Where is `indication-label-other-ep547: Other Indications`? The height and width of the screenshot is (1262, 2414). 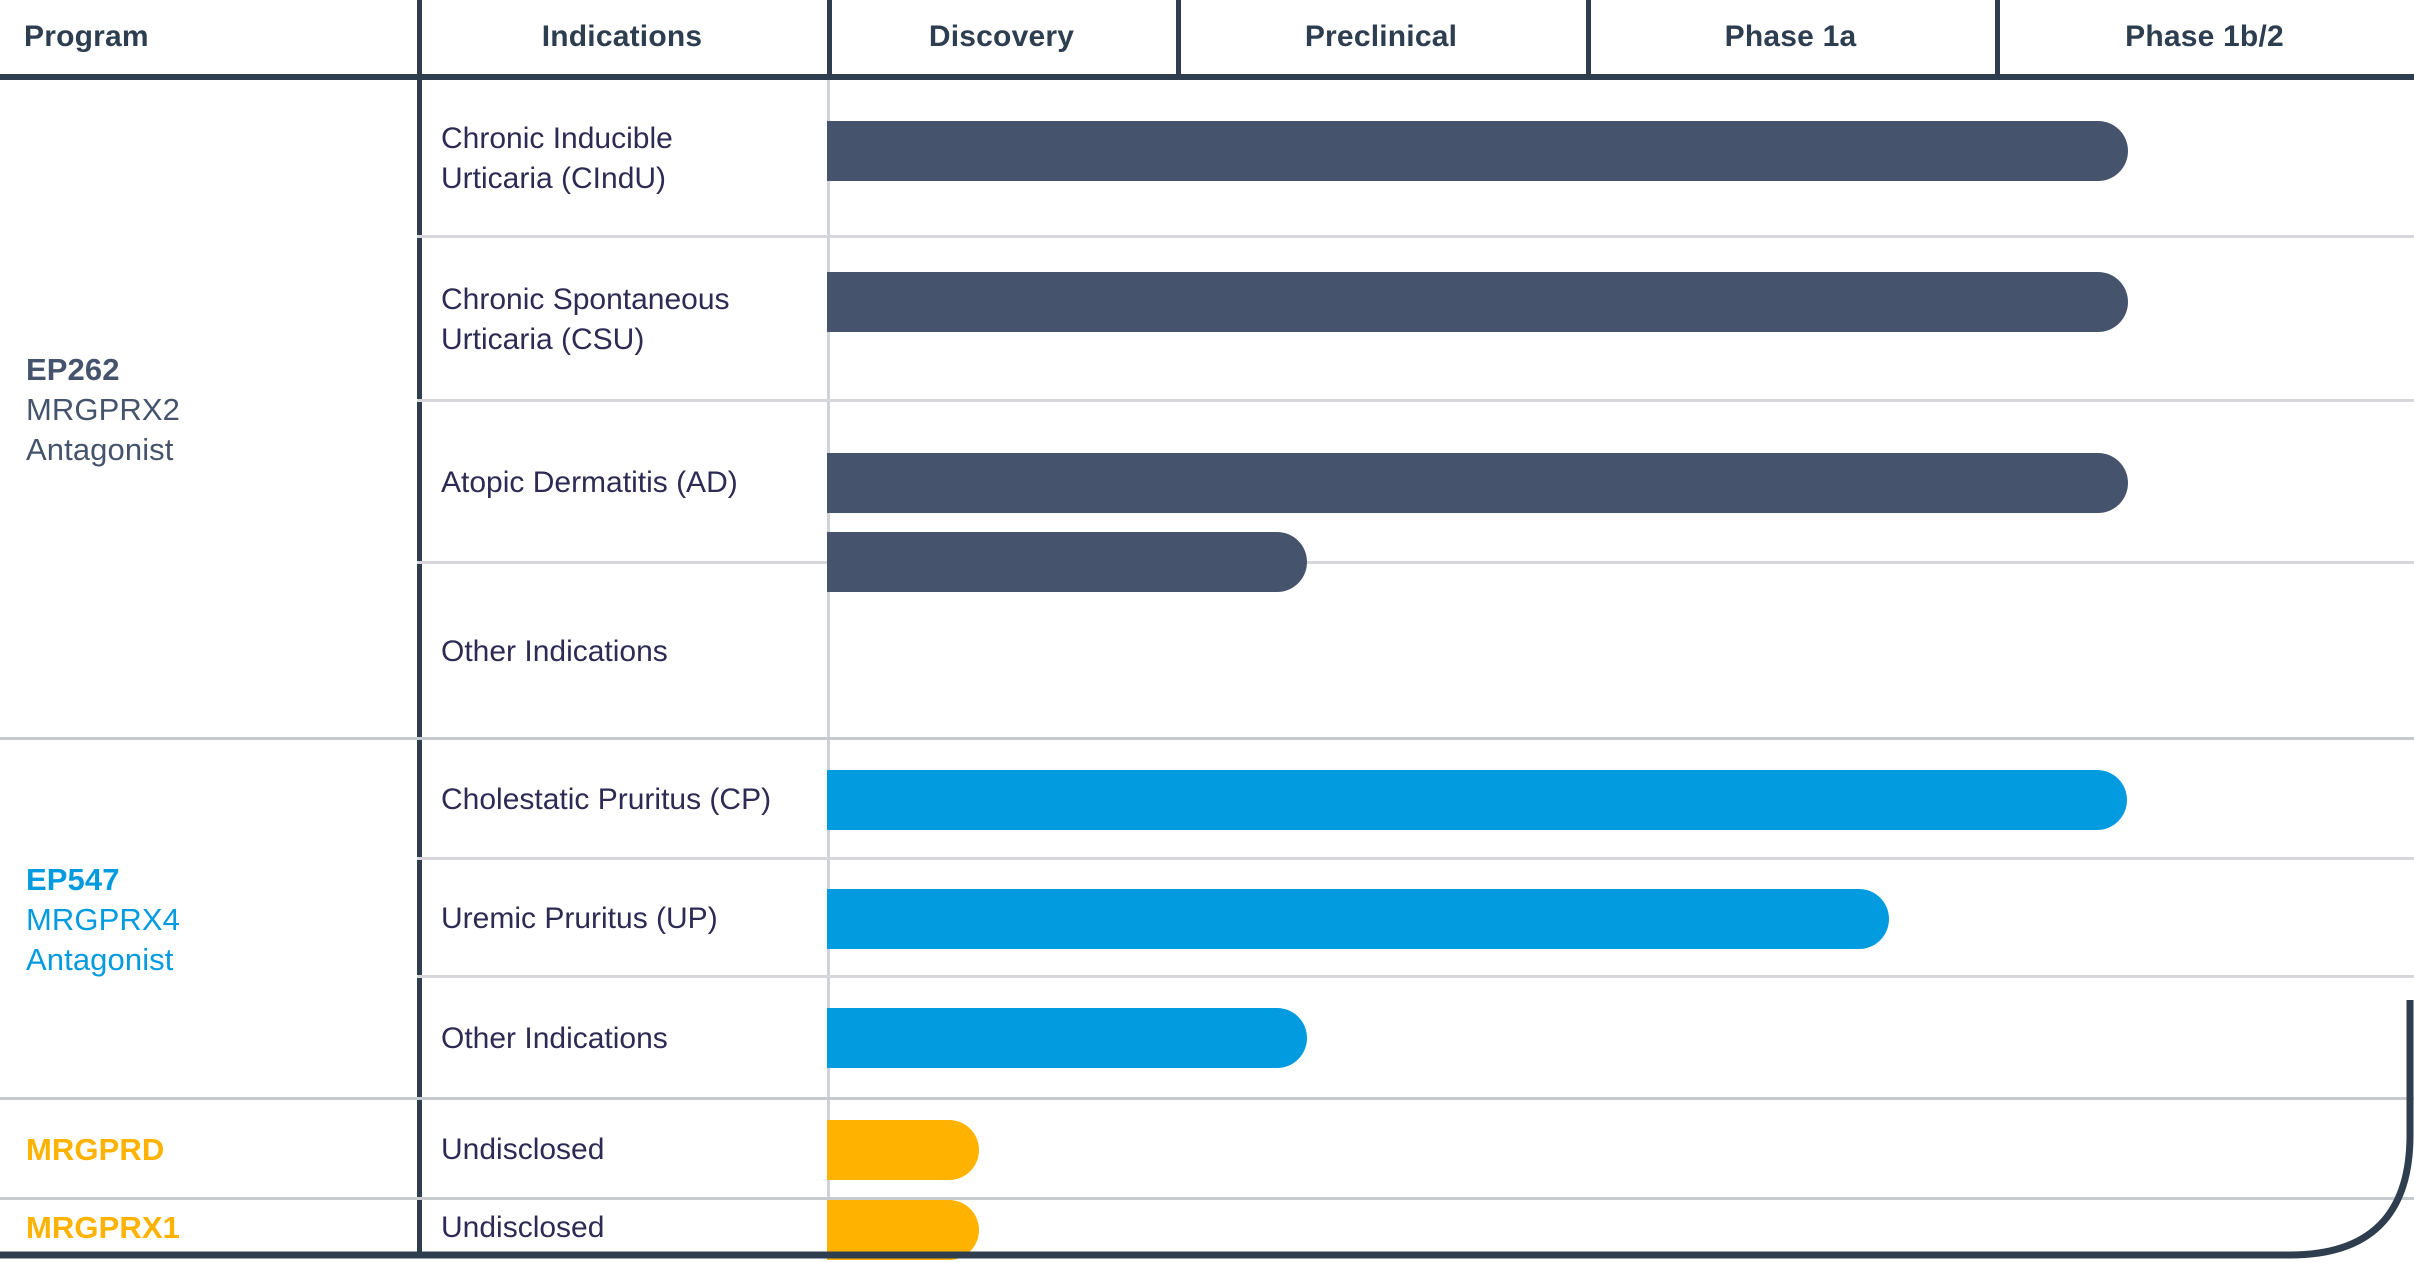
indication-label-other-ep547: Other Indications is located at coordinates (554, 1039).